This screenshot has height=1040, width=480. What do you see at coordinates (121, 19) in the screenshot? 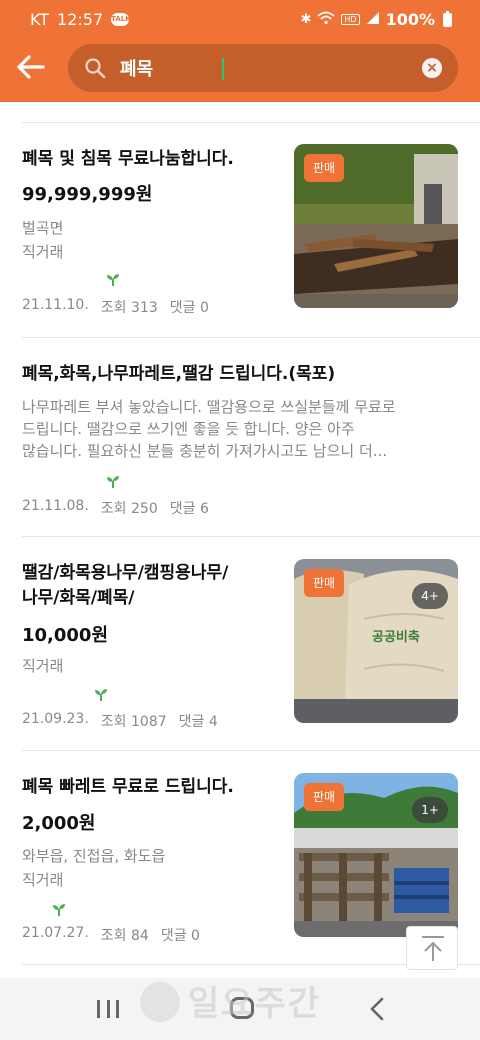
I see `talk-notification-icon: TALK` at bounding box center [121, 19].